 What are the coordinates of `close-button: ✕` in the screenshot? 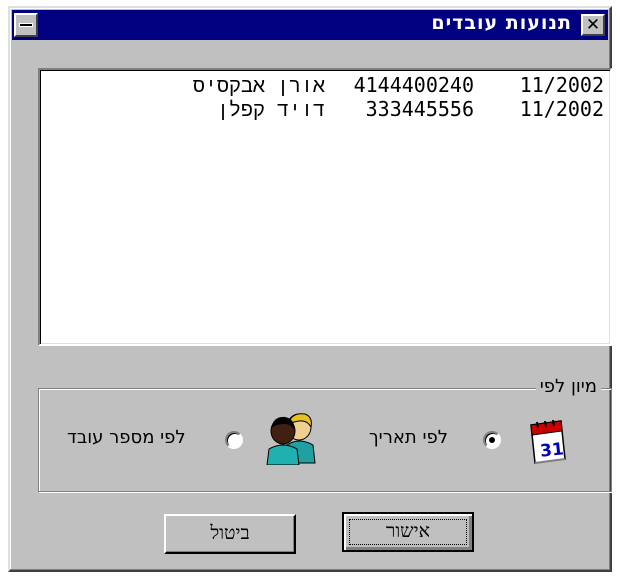 It's located at (593, 25).